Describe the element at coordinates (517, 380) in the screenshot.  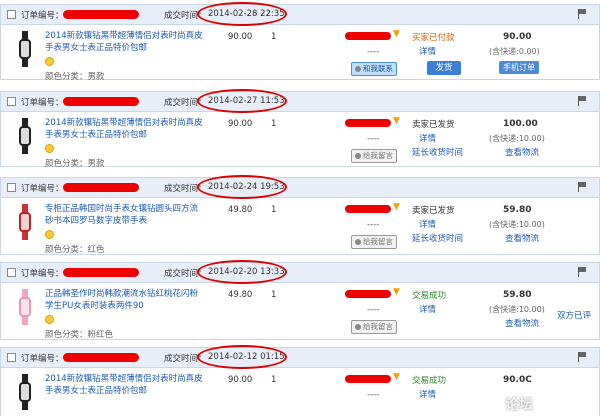
I see `total-price: 90.0C` at that location.